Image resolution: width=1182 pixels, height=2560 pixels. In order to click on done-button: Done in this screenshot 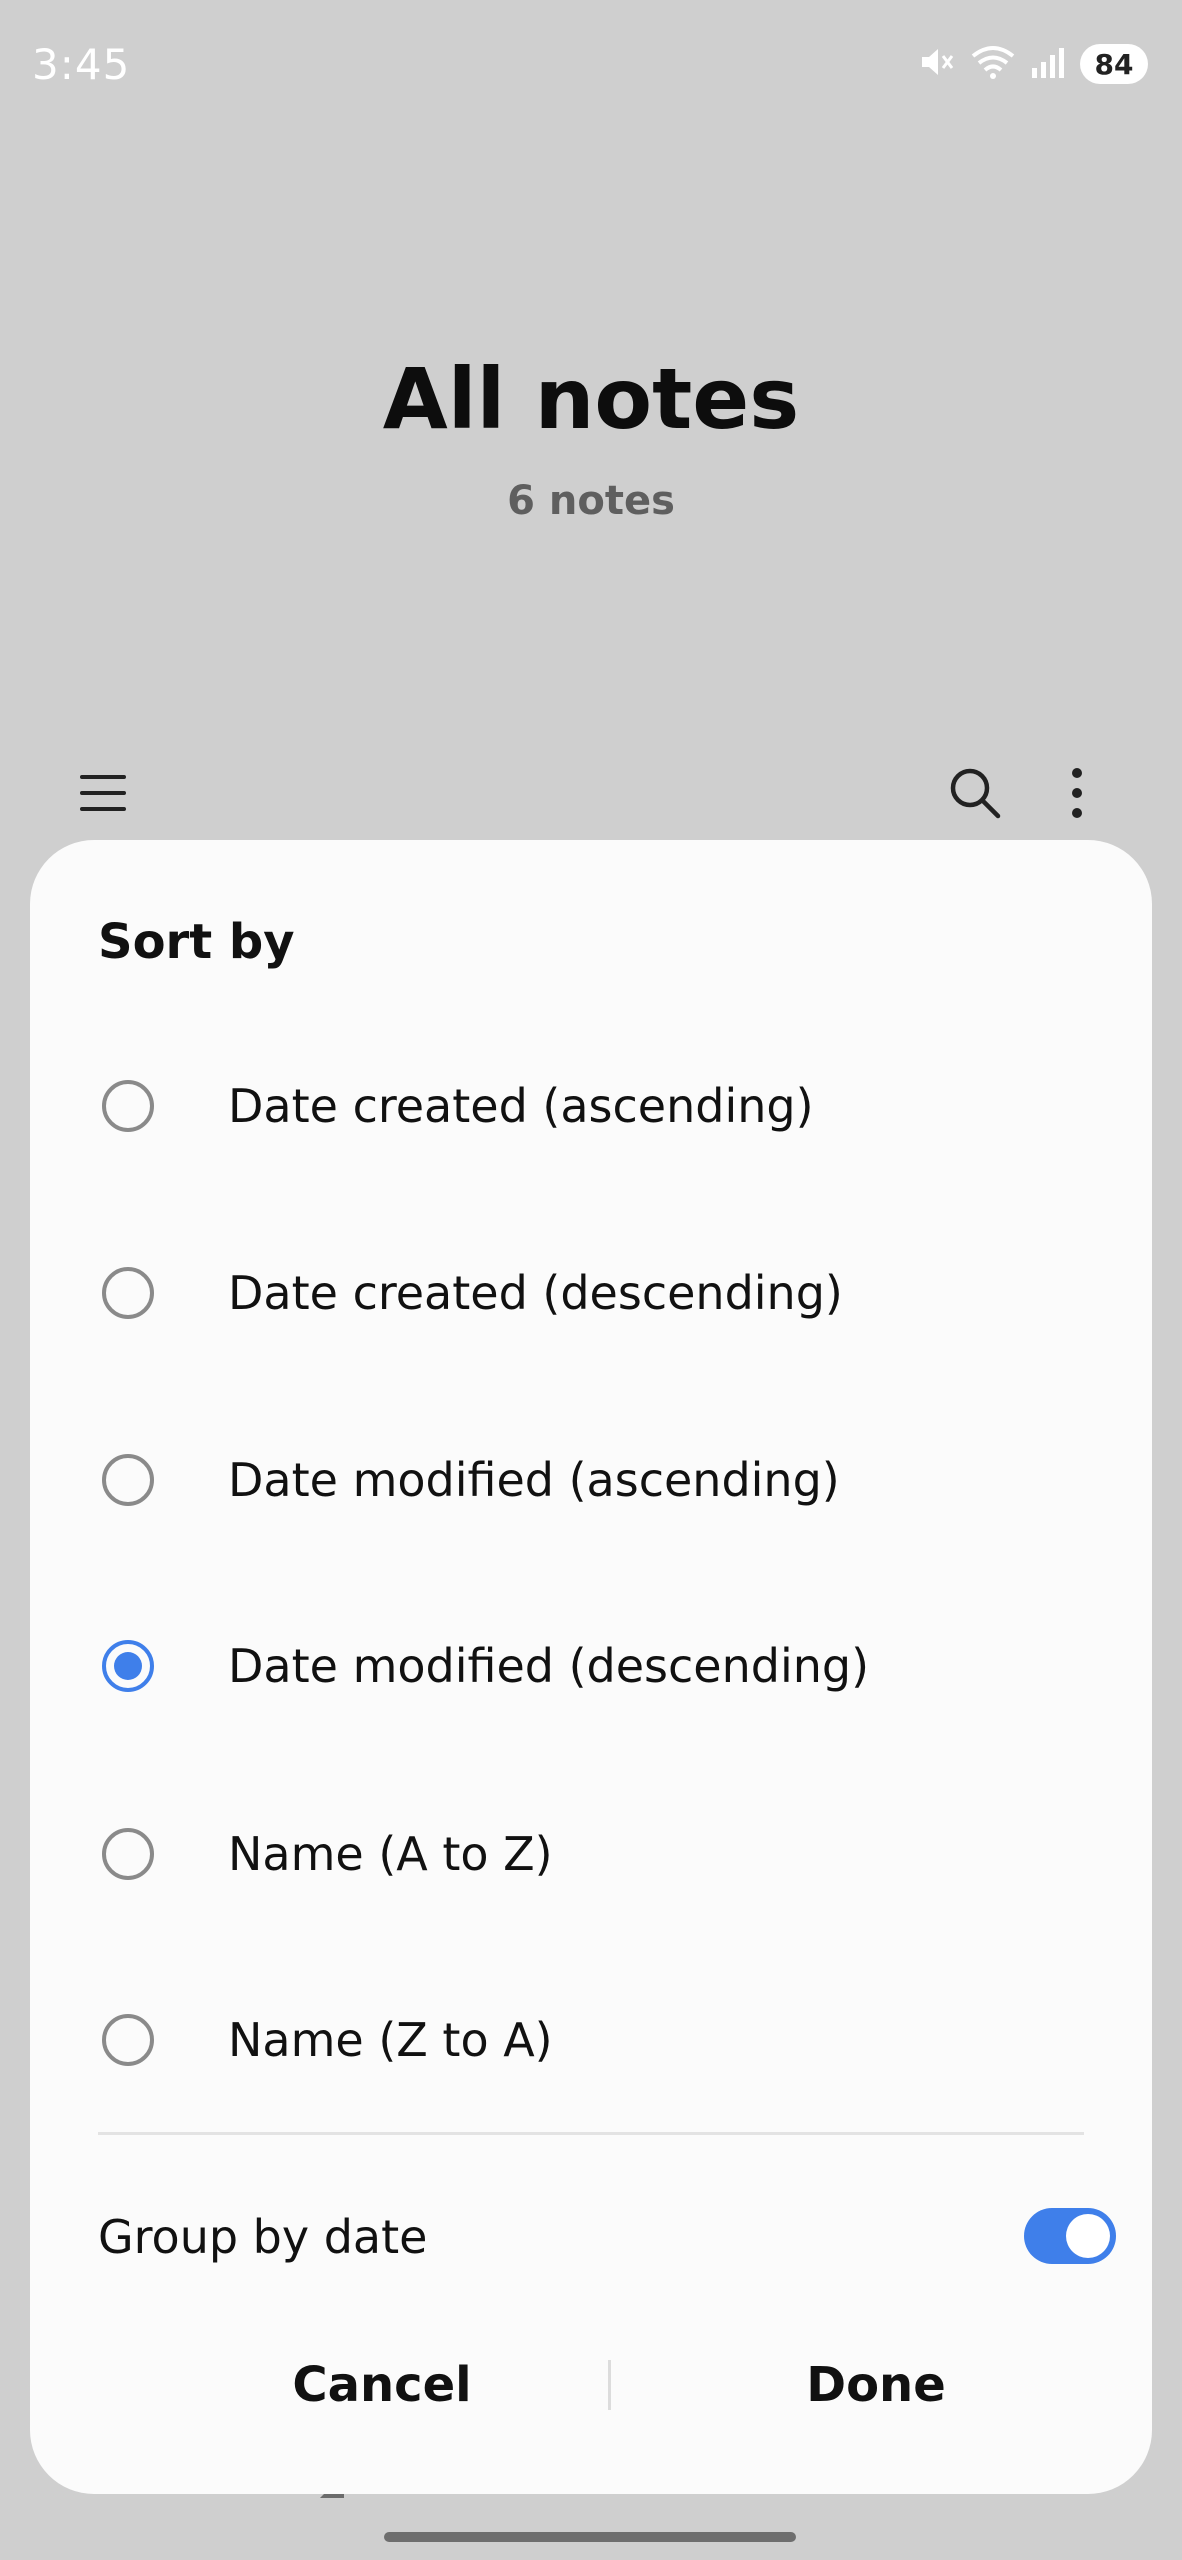, I will do `click(876, 2385)`.